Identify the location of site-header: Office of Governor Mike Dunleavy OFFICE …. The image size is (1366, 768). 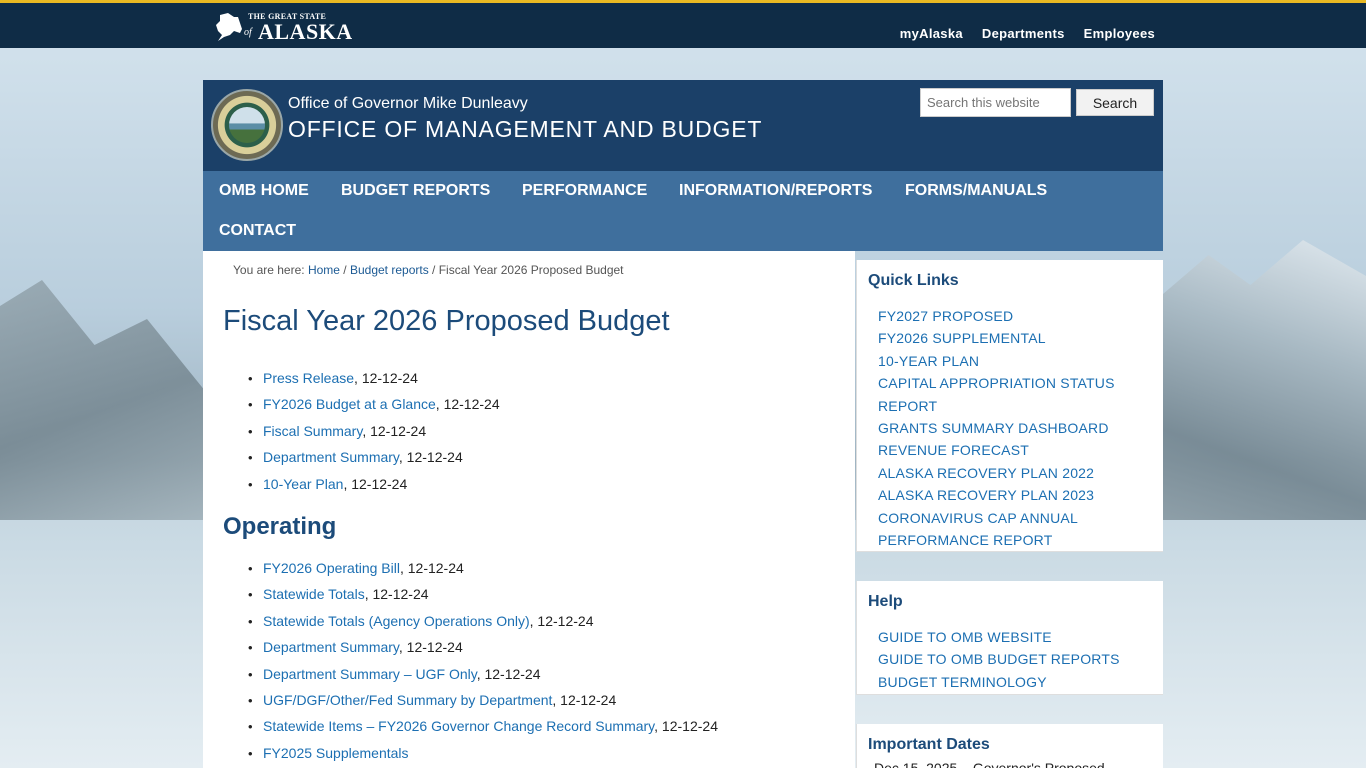
(683, 125).